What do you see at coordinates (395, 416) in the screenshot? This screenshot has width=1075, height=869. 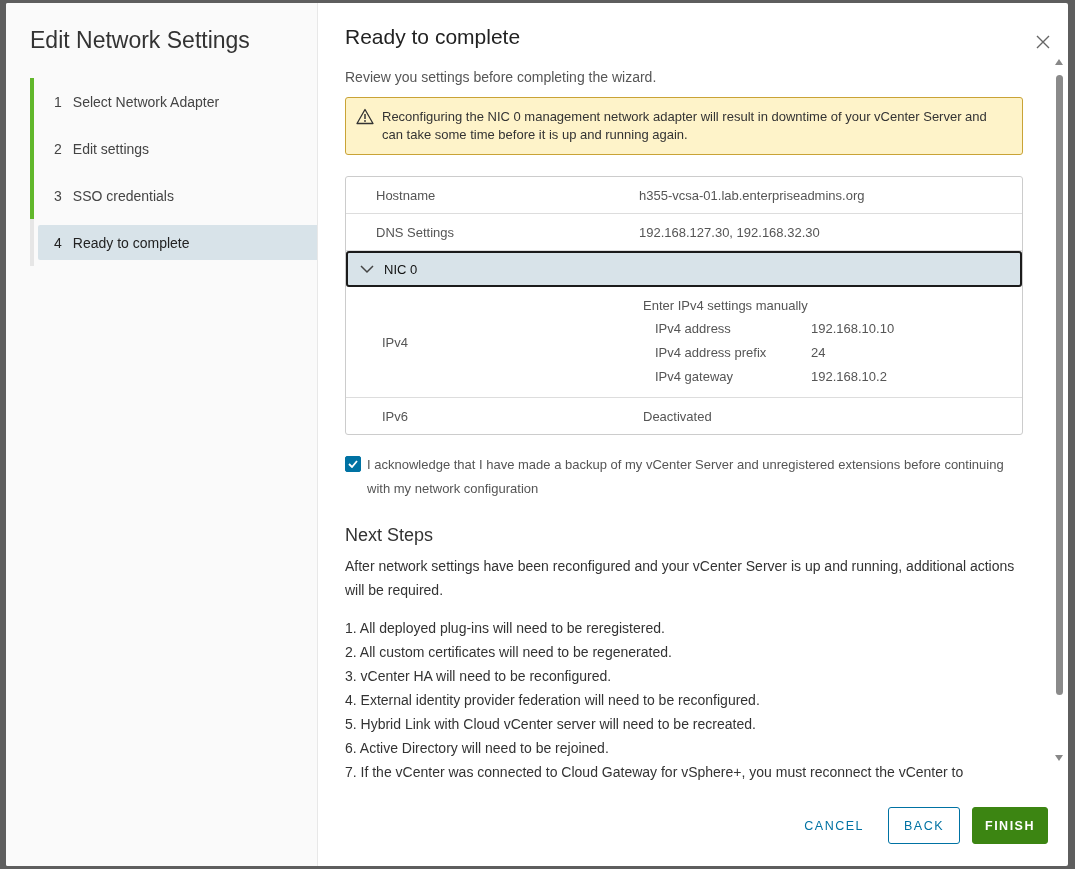 I see `row-label: IPv6` at bounding box center [395, 416].